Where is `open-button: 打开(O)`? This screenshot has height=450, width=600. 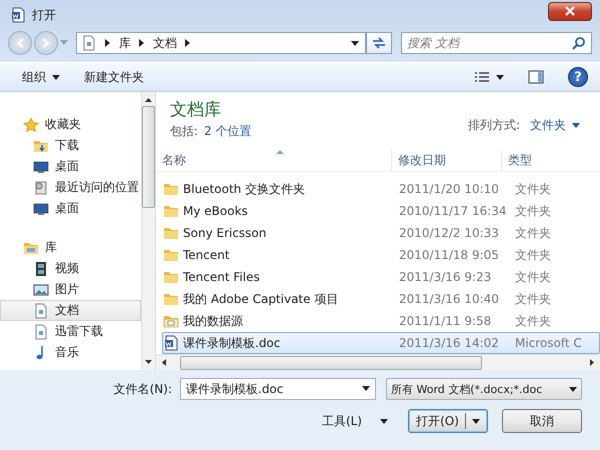 open-button: 打开(O) is located at coordinates (448, 421).